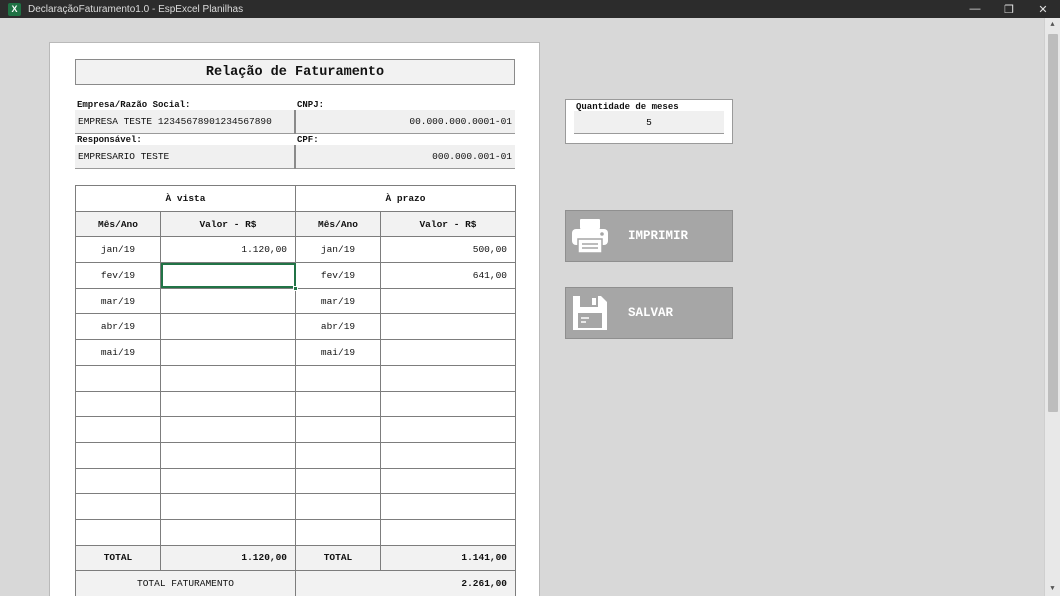 Image resolution: width=1060 pixels, height=596 pixels. What do you see at coordinates (118, 275) in the screenshot?
I see `cash-month-cell: fev/19` at bounding box center [118, 275].